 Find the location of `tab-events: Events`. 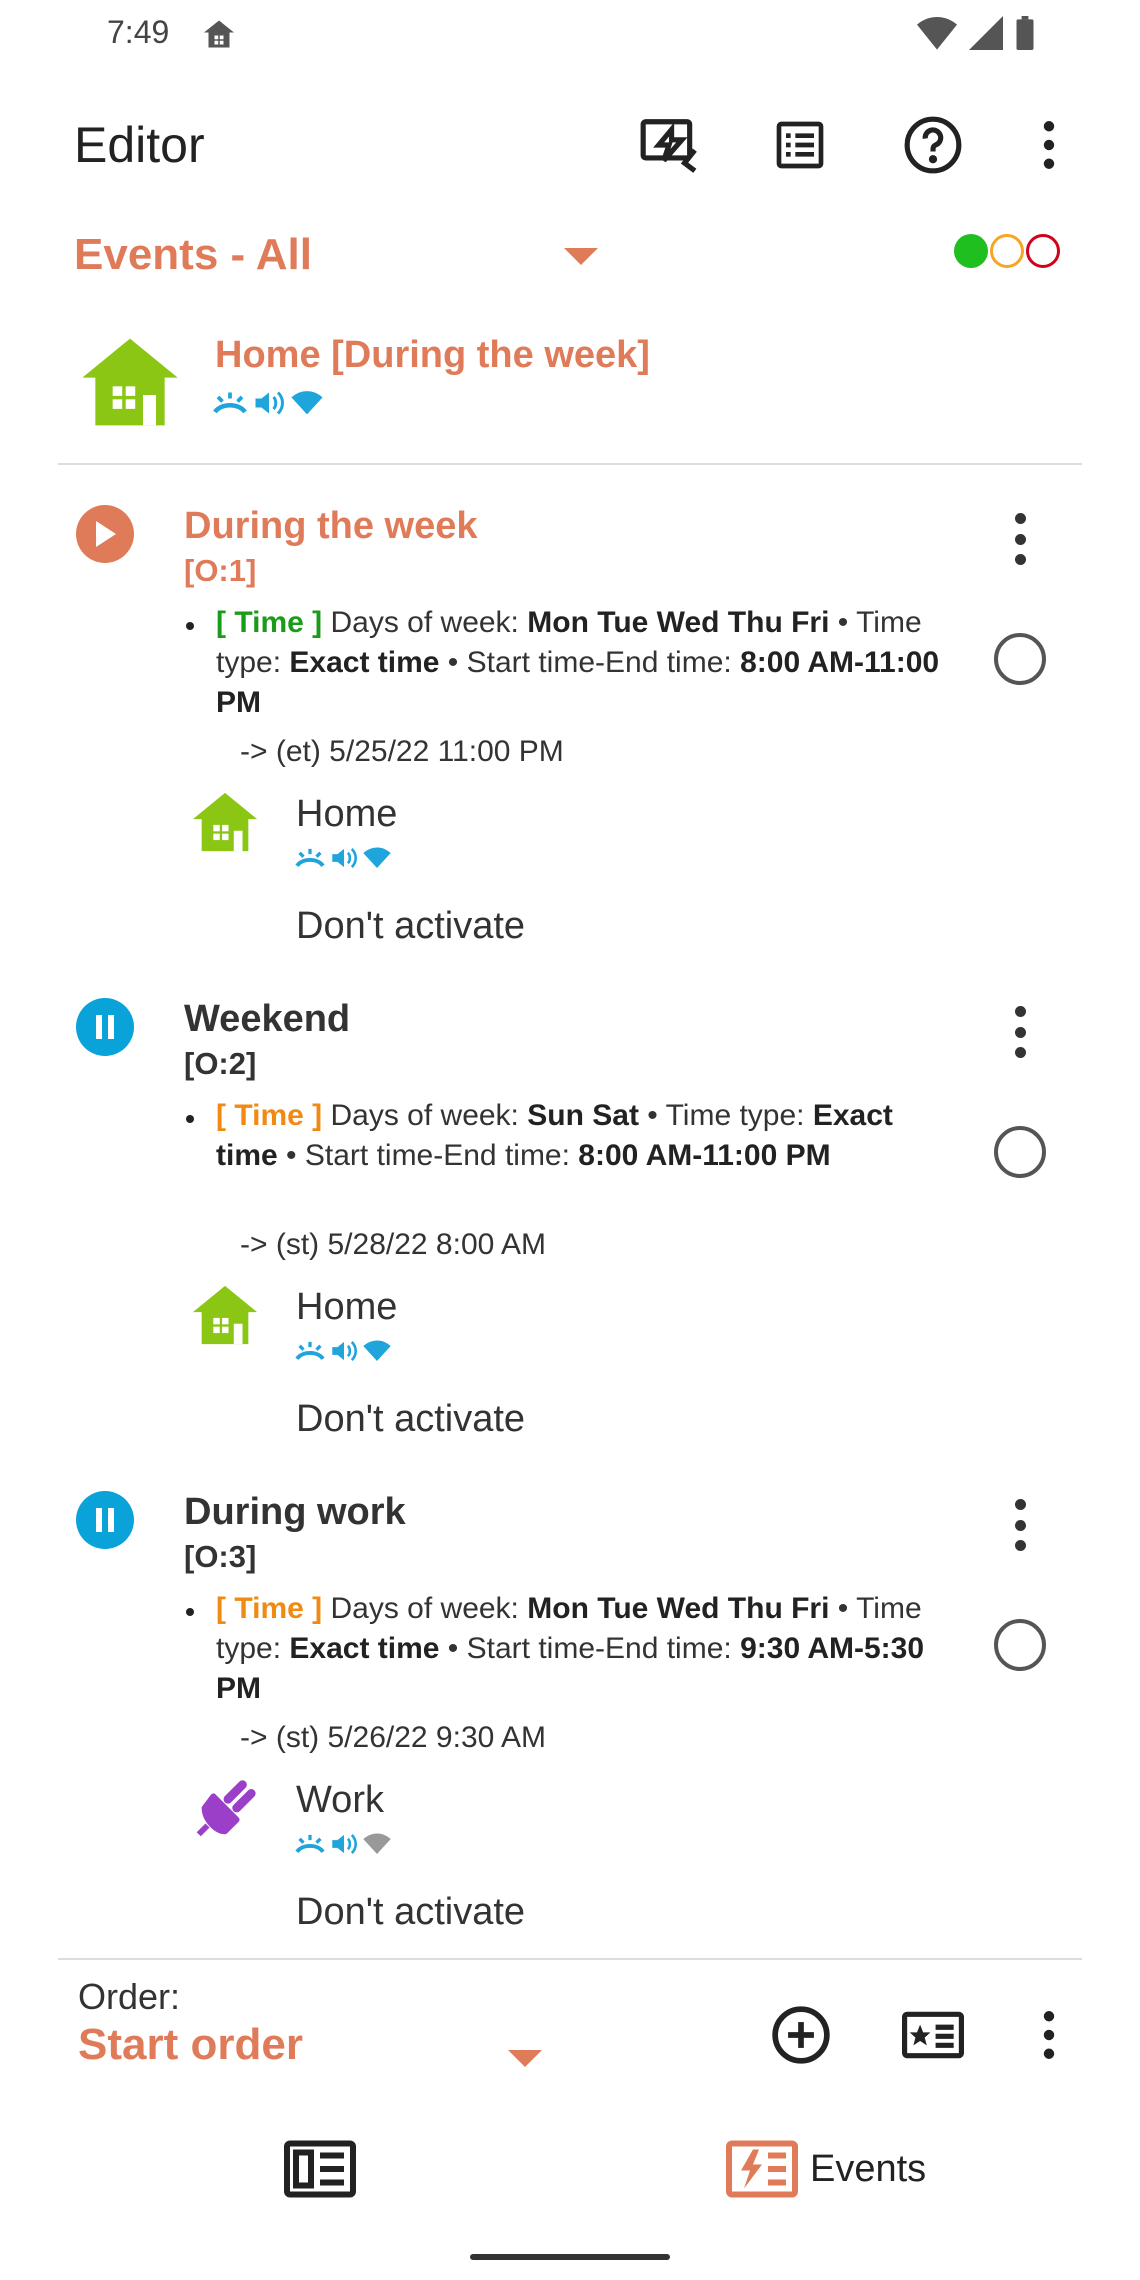

tab-events: Events is located at coordinates (826, 2169).